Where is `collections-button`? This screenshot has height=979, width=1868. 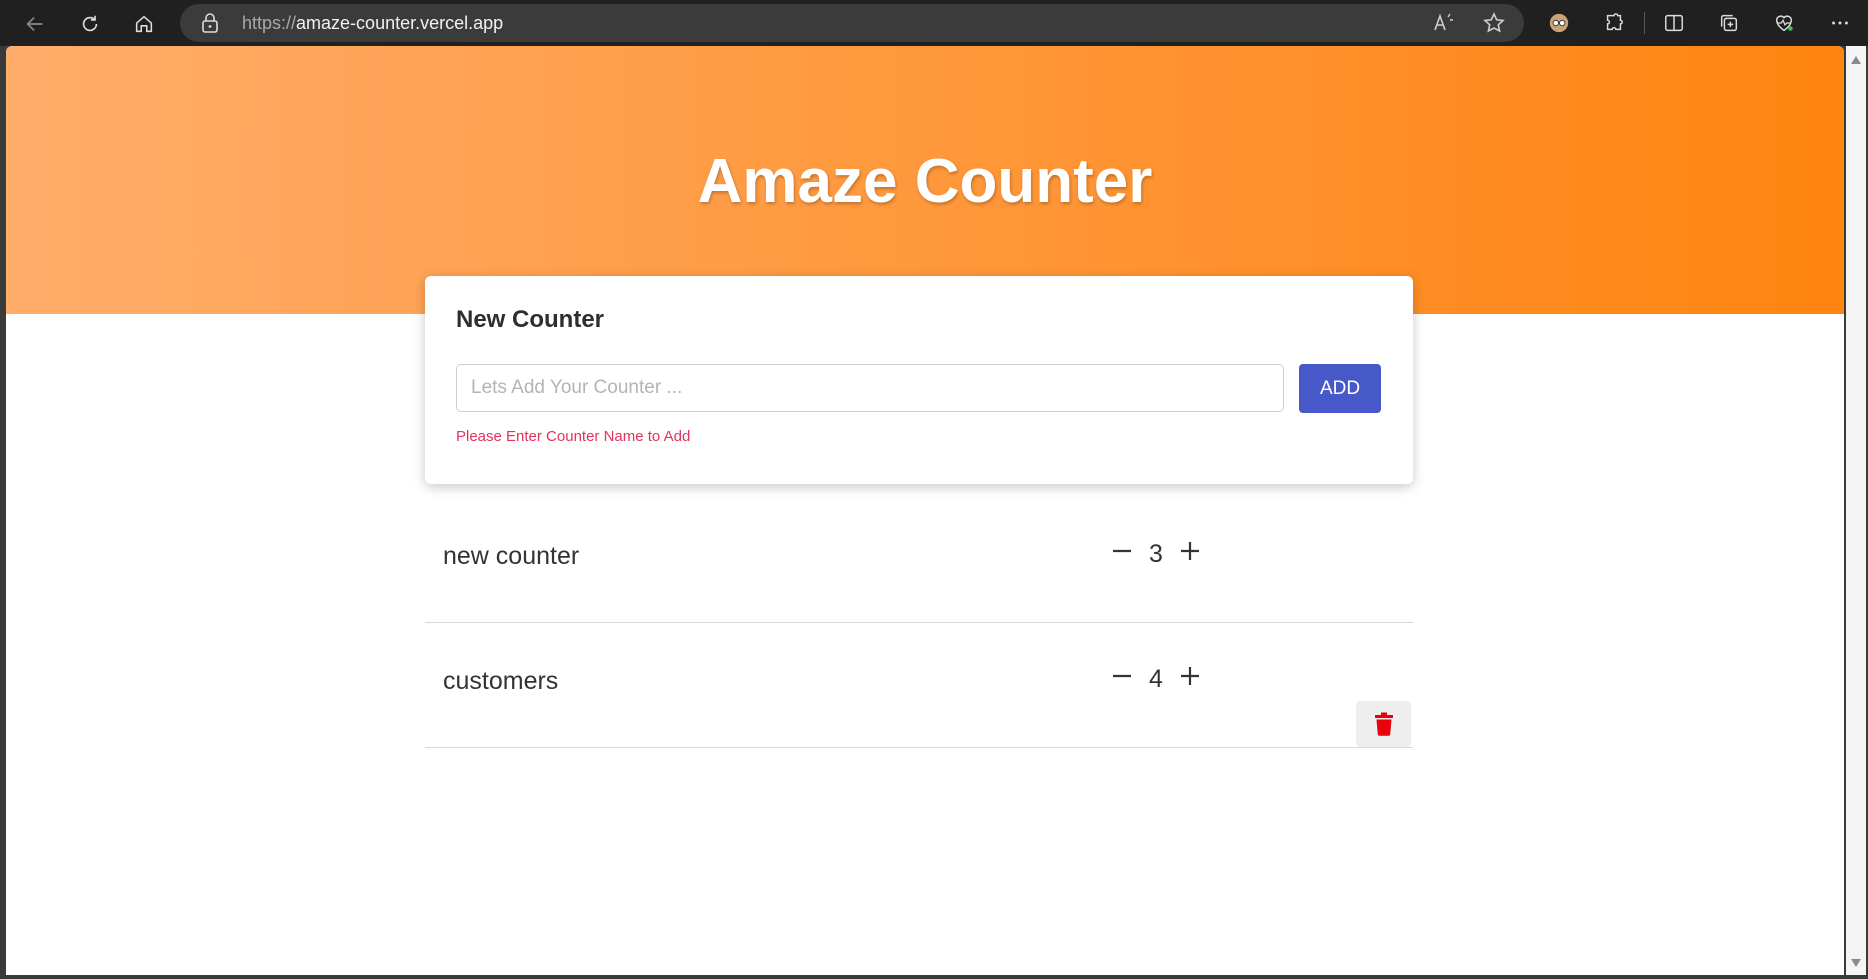 collections-button is located at coordinates (1729, 23).